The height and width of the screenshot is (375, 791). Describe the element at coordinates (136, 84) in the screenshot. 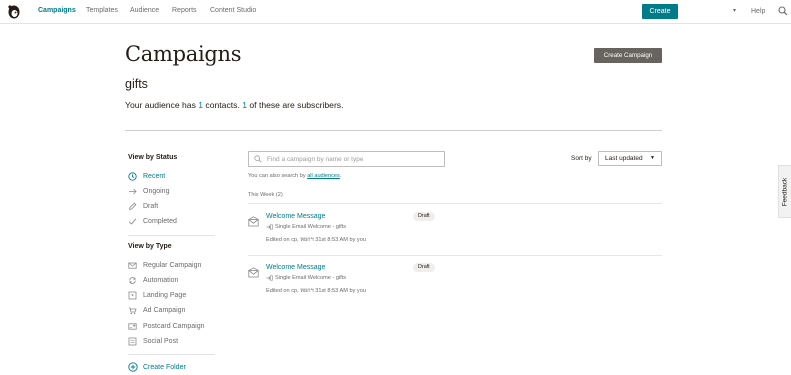

I see `audience-name: gifts` at that location.